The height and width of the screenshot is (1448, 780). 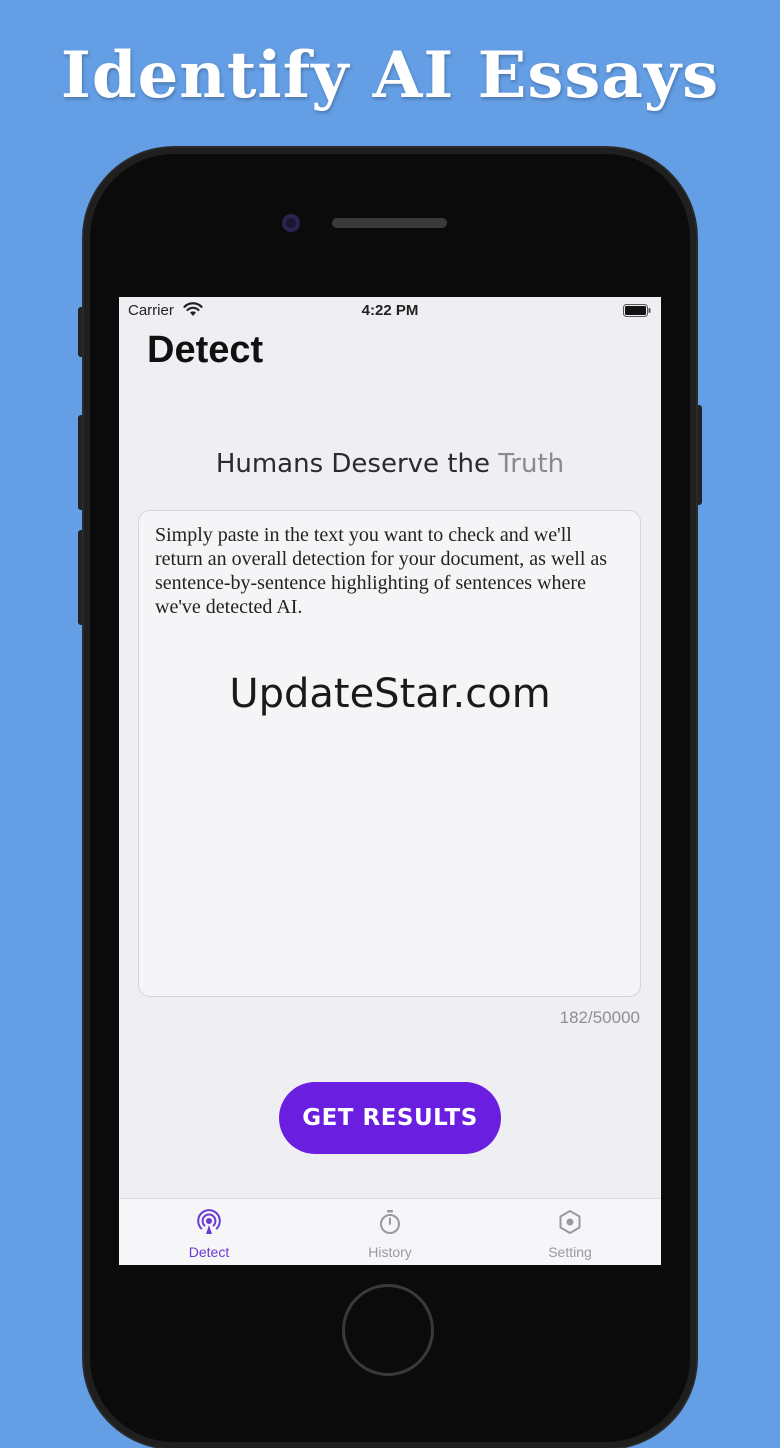 What do you see at coordinates (699, 455) in the screenshot?
I see `power-button` at bounding box center [699, 455].